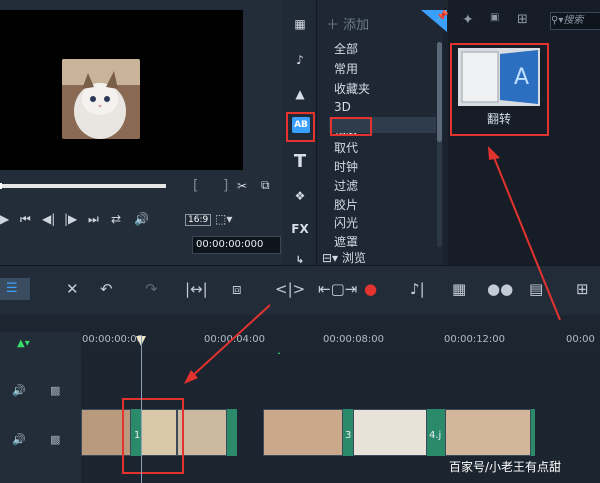 The height and width of the screenshot is (483, 600). What do you see at coordinates (505, 467) in the screenshot?
I see `watermark: 百家号/小老王有点甜` at bounding box center [505, 467].